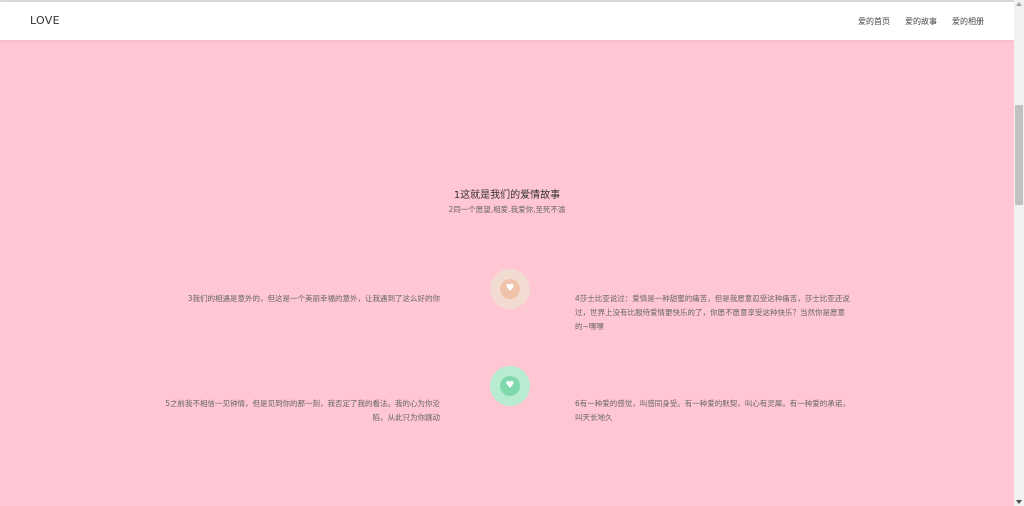 This screenshot has height=506, width=1024. What do you see at coordinates (1019, 155) in the screenshot?
I see `scroll-thumb` at bounding box center [1019, 155].